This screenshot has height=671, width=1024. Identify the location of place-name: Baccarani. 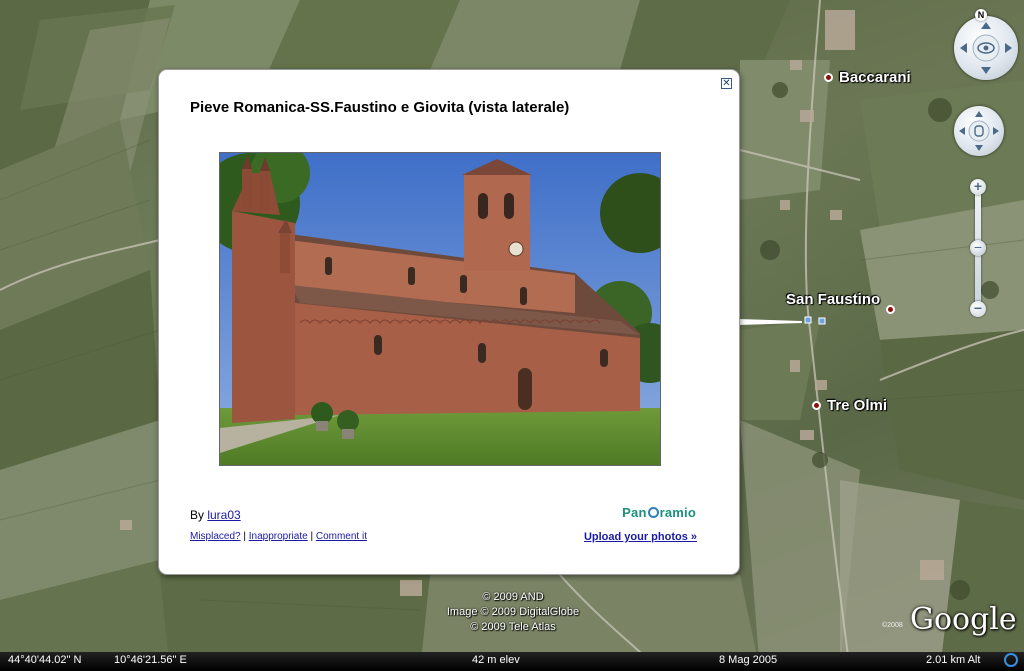
(875, 77).